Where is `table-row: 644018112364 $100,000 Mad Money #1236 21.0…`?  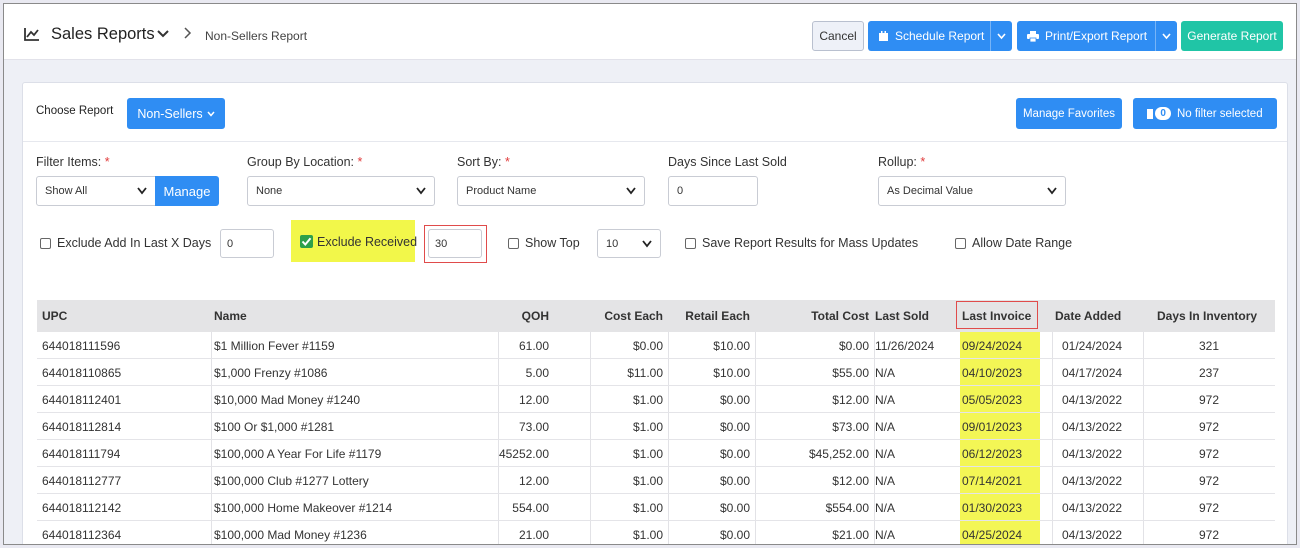
table-row: 644018112364 $100,000 Mad Money #1236 21.0… is located at coordinates (656, 532).